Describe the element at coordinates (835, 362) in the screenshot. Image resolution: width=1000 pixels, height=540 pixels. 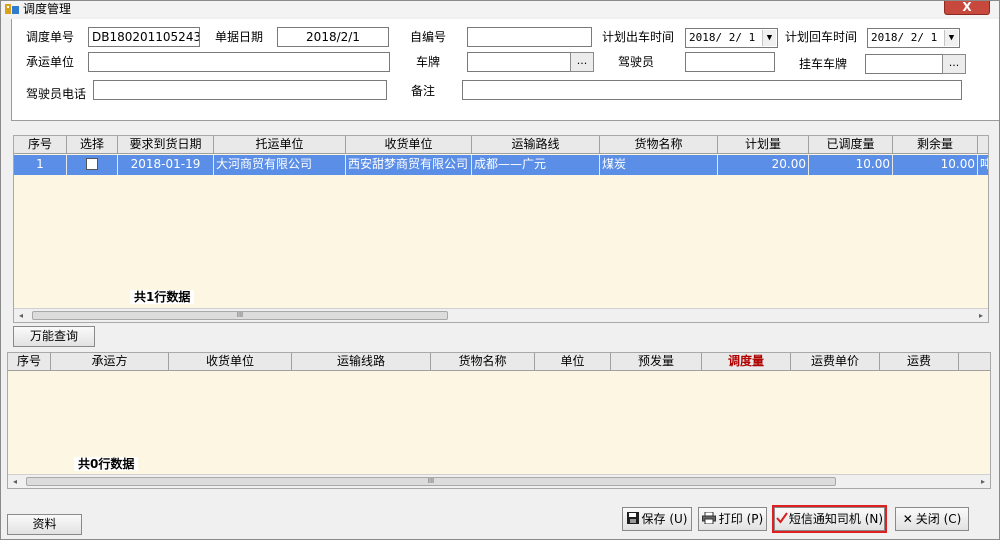
I see `col-header: 运费单价` at that location.